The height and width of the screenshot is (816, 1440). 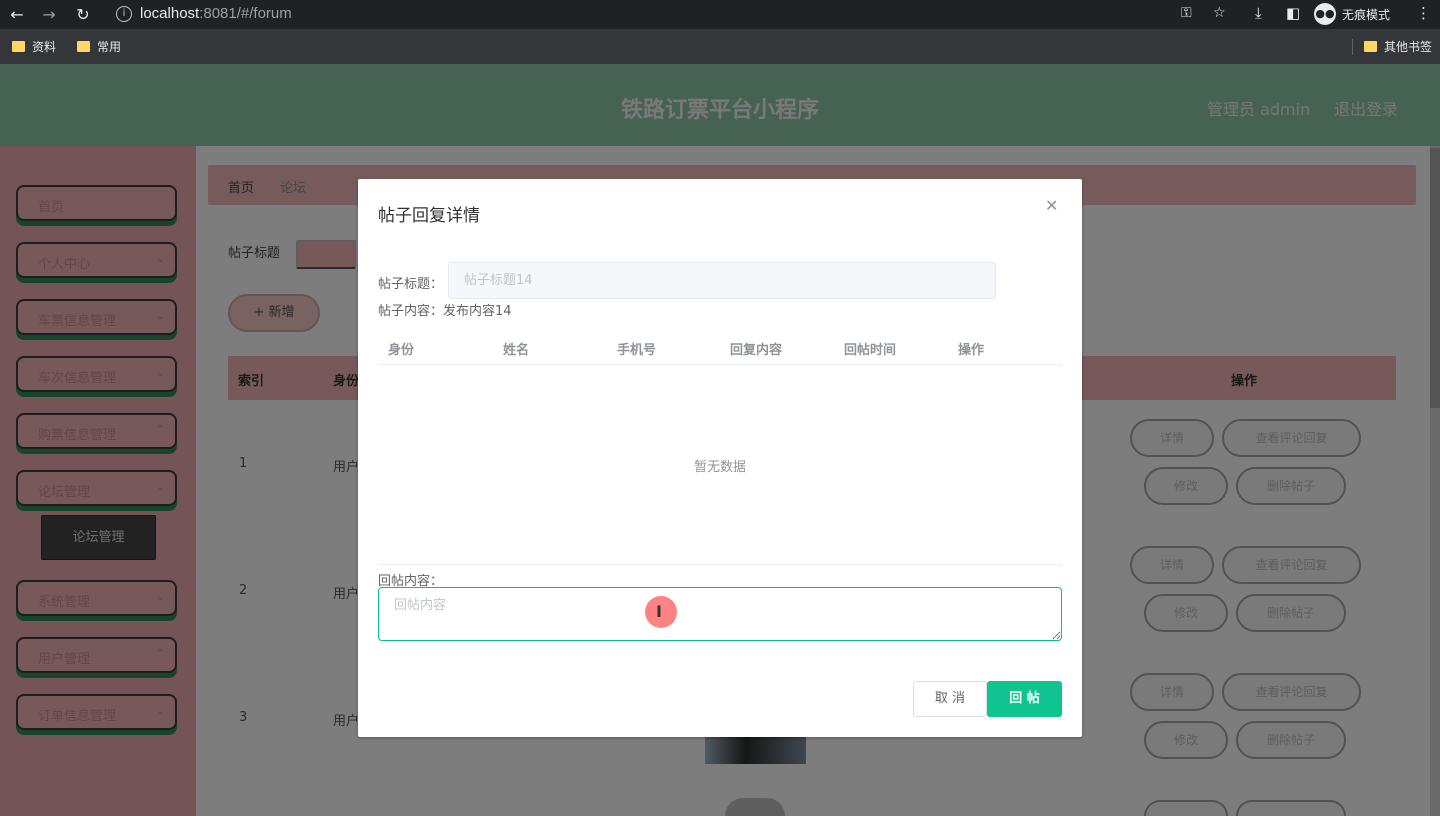 I want to click on incognito-indicator: ●● 无痕模式, so click(x=1352, y=14).